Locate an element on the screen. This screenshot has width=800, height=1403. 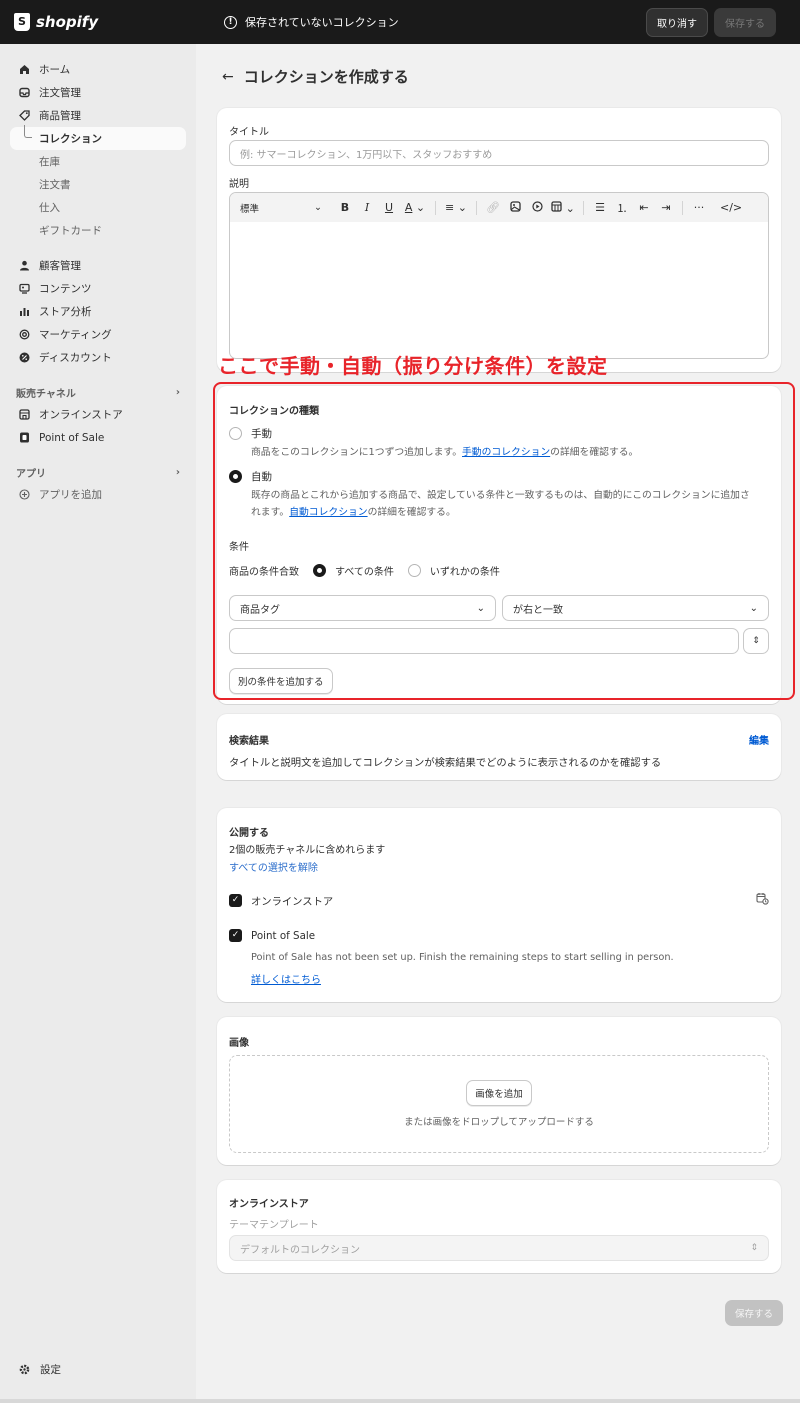
edit-seo-link: 編集 is located at coordinates (759, 739).